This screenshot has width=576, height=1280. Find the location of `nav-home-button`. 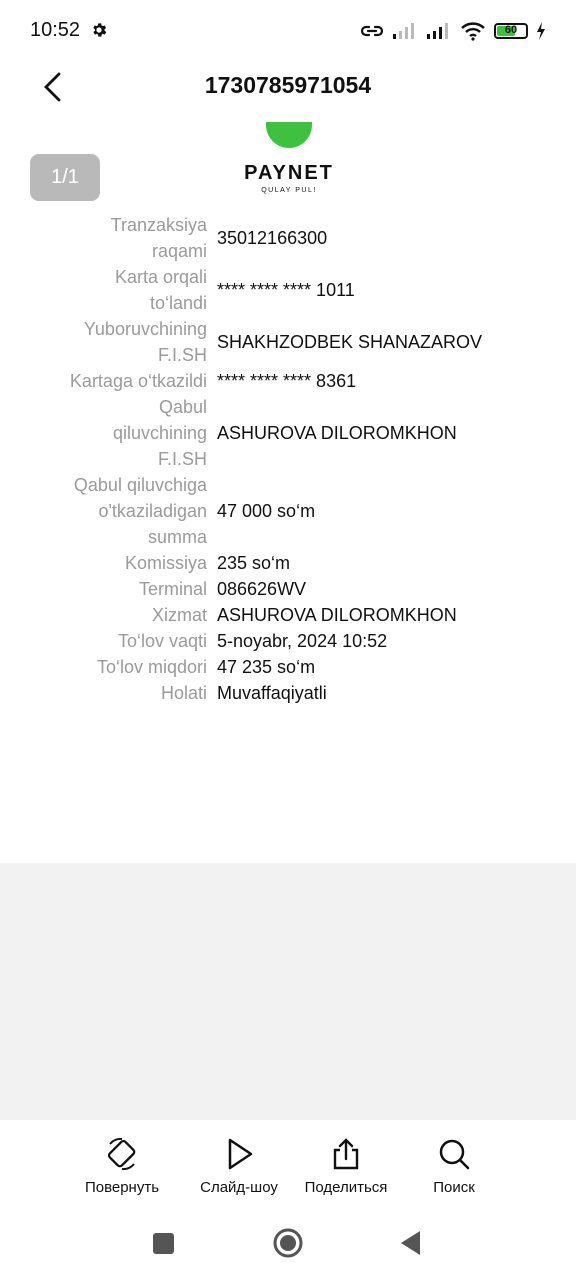

nav-home-button is located at coordinates (288, 1243).